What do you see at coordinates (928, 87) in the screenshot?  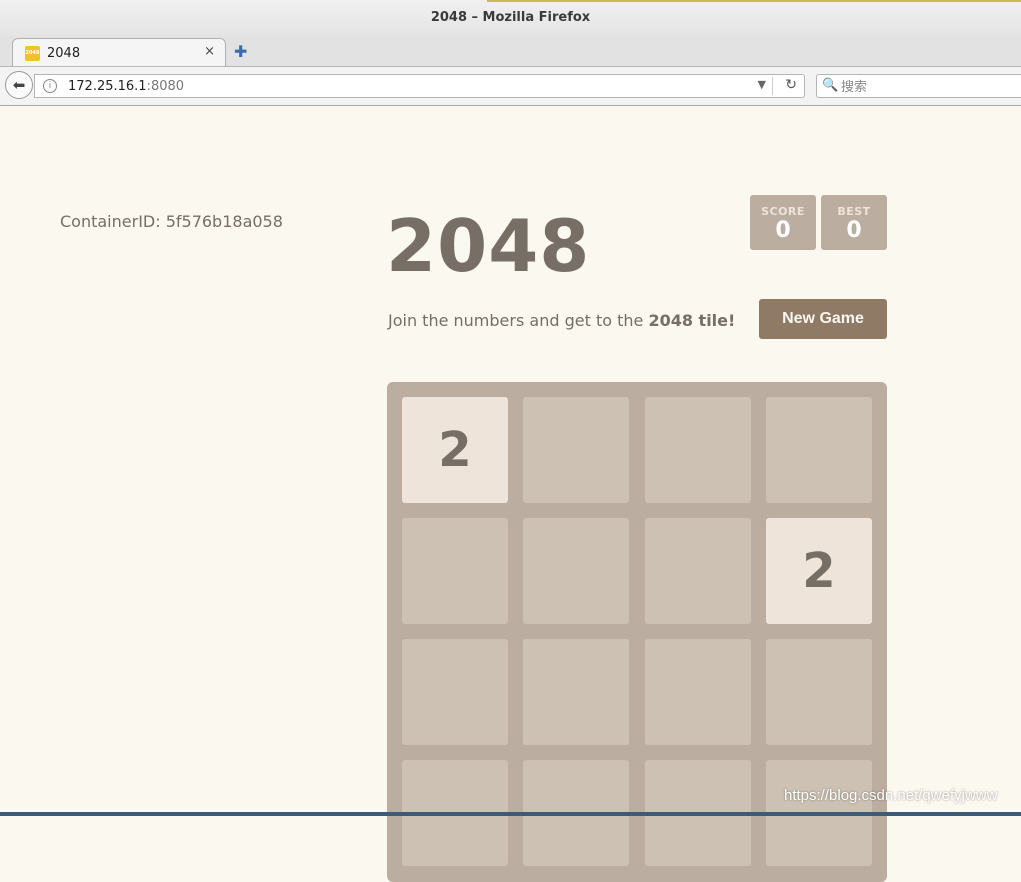 I see `search-input` at bounding box center [928, 87].